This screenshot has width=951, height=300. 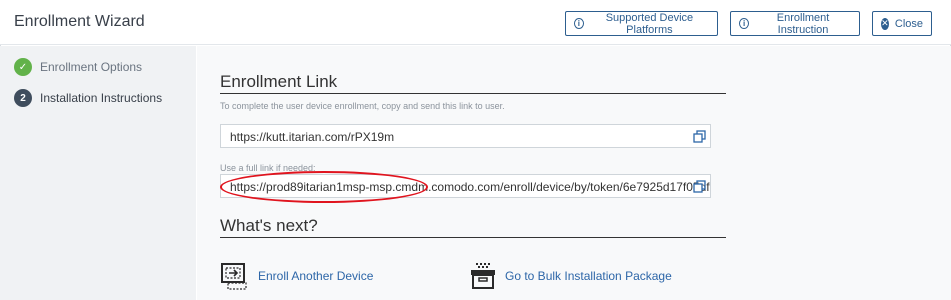 I want to click on checkmark-icon: ✓, so click(x=23, y=67).